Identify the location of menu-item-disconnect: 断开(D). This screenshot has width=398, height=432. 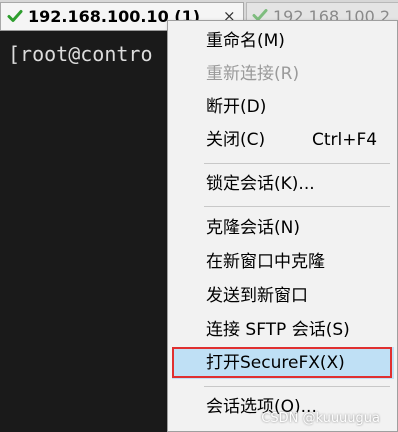
(283, 107).